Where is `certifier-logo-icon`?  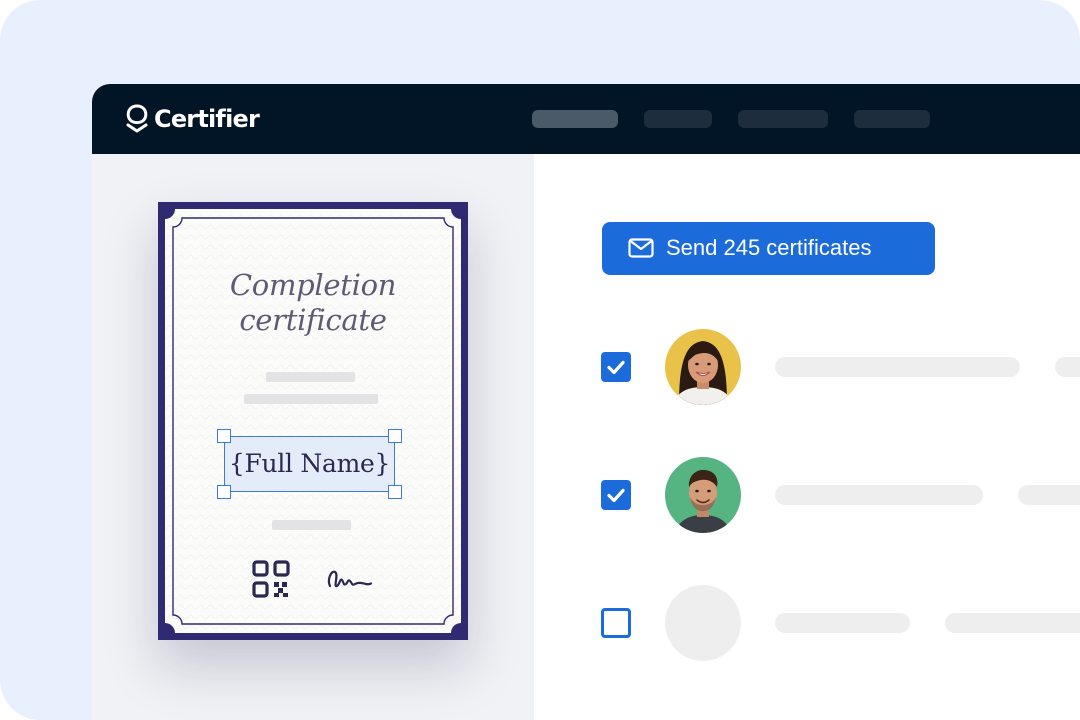 certifier-logo-icon is located at coordinates (137, 118).